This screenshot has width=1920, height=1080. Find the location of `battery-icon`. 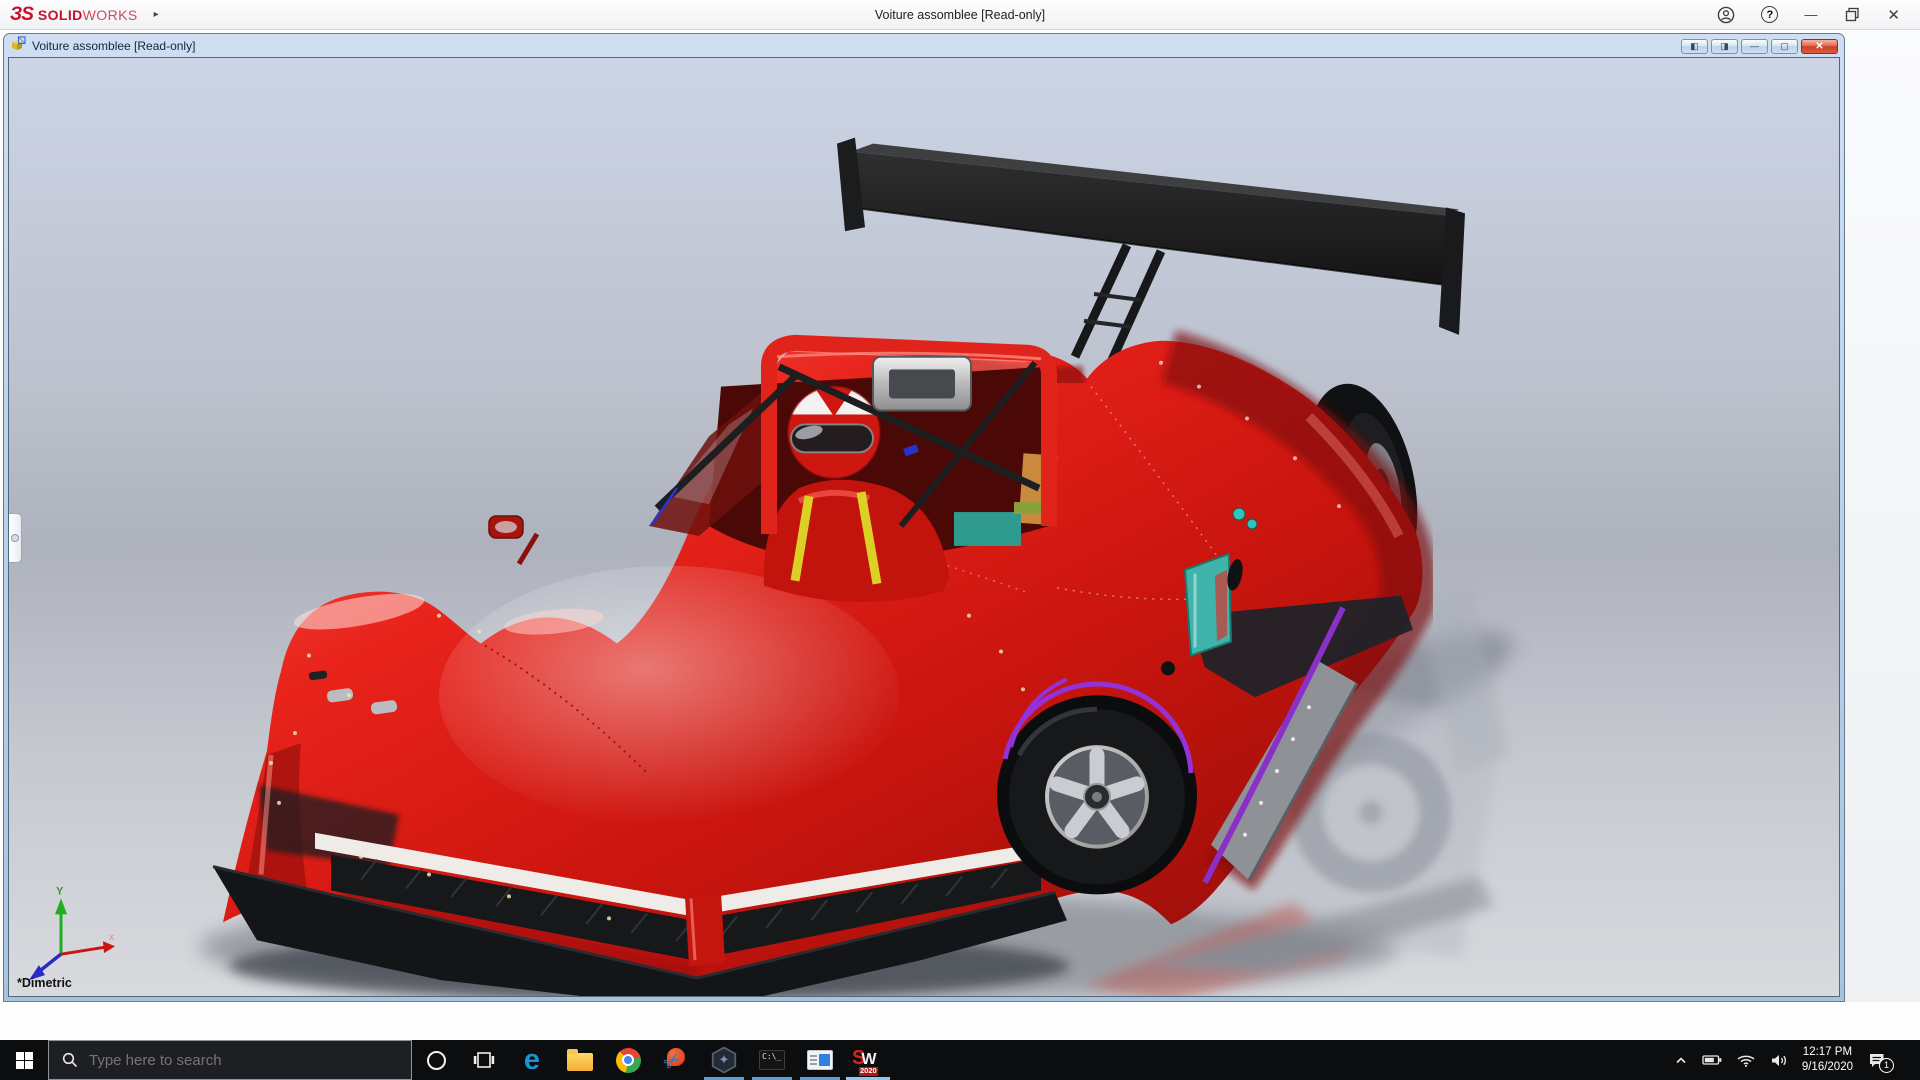

battery-icon is located at coordinates (1712, 1060).